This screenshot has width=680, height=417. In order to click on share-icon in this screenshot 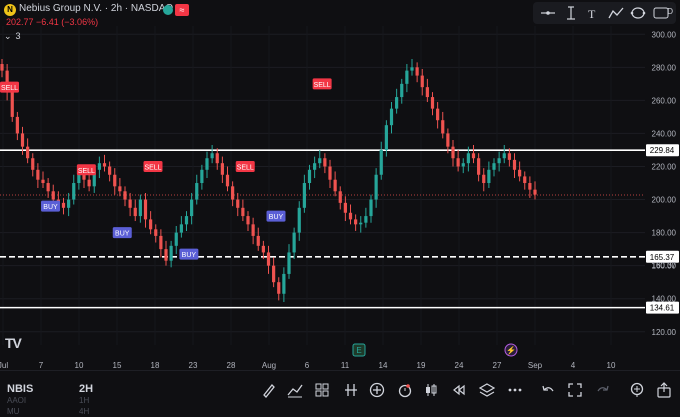, I will do `click(664, 390)`.